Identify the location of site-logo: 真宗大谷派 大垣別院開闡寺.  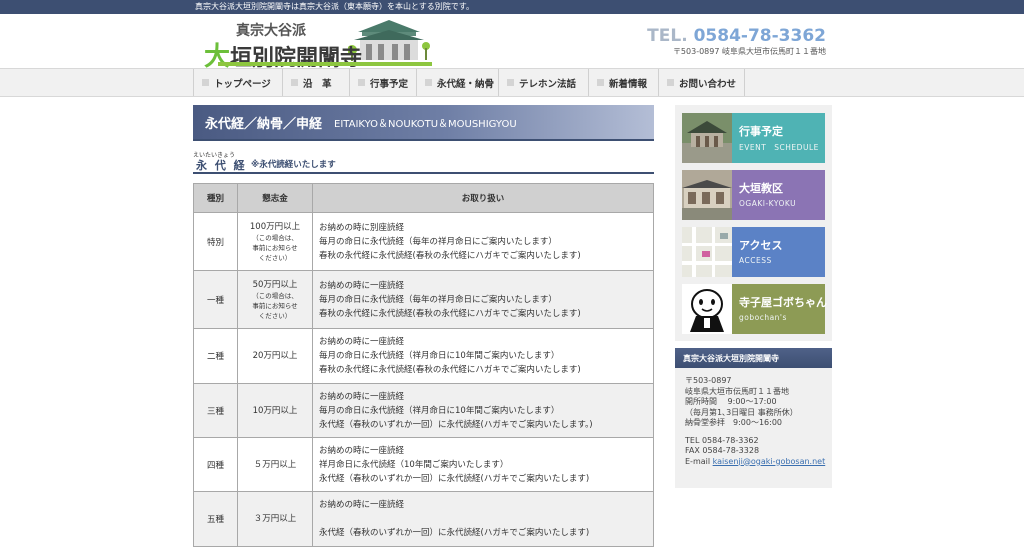
(316, 45).